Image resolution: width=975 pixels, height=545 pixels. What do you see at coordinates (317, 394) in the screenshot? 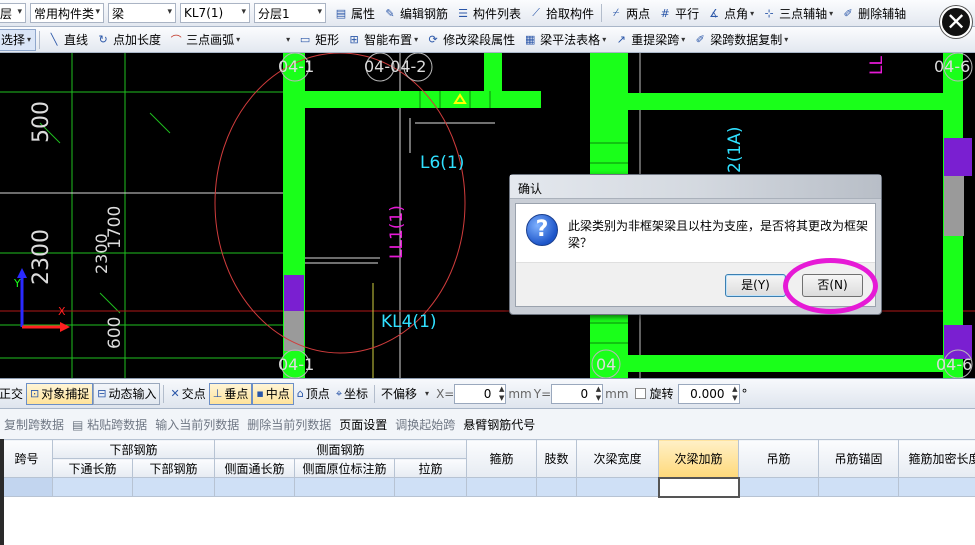
I see `vertex-label: 顶点` at bounding box center [317, 394].